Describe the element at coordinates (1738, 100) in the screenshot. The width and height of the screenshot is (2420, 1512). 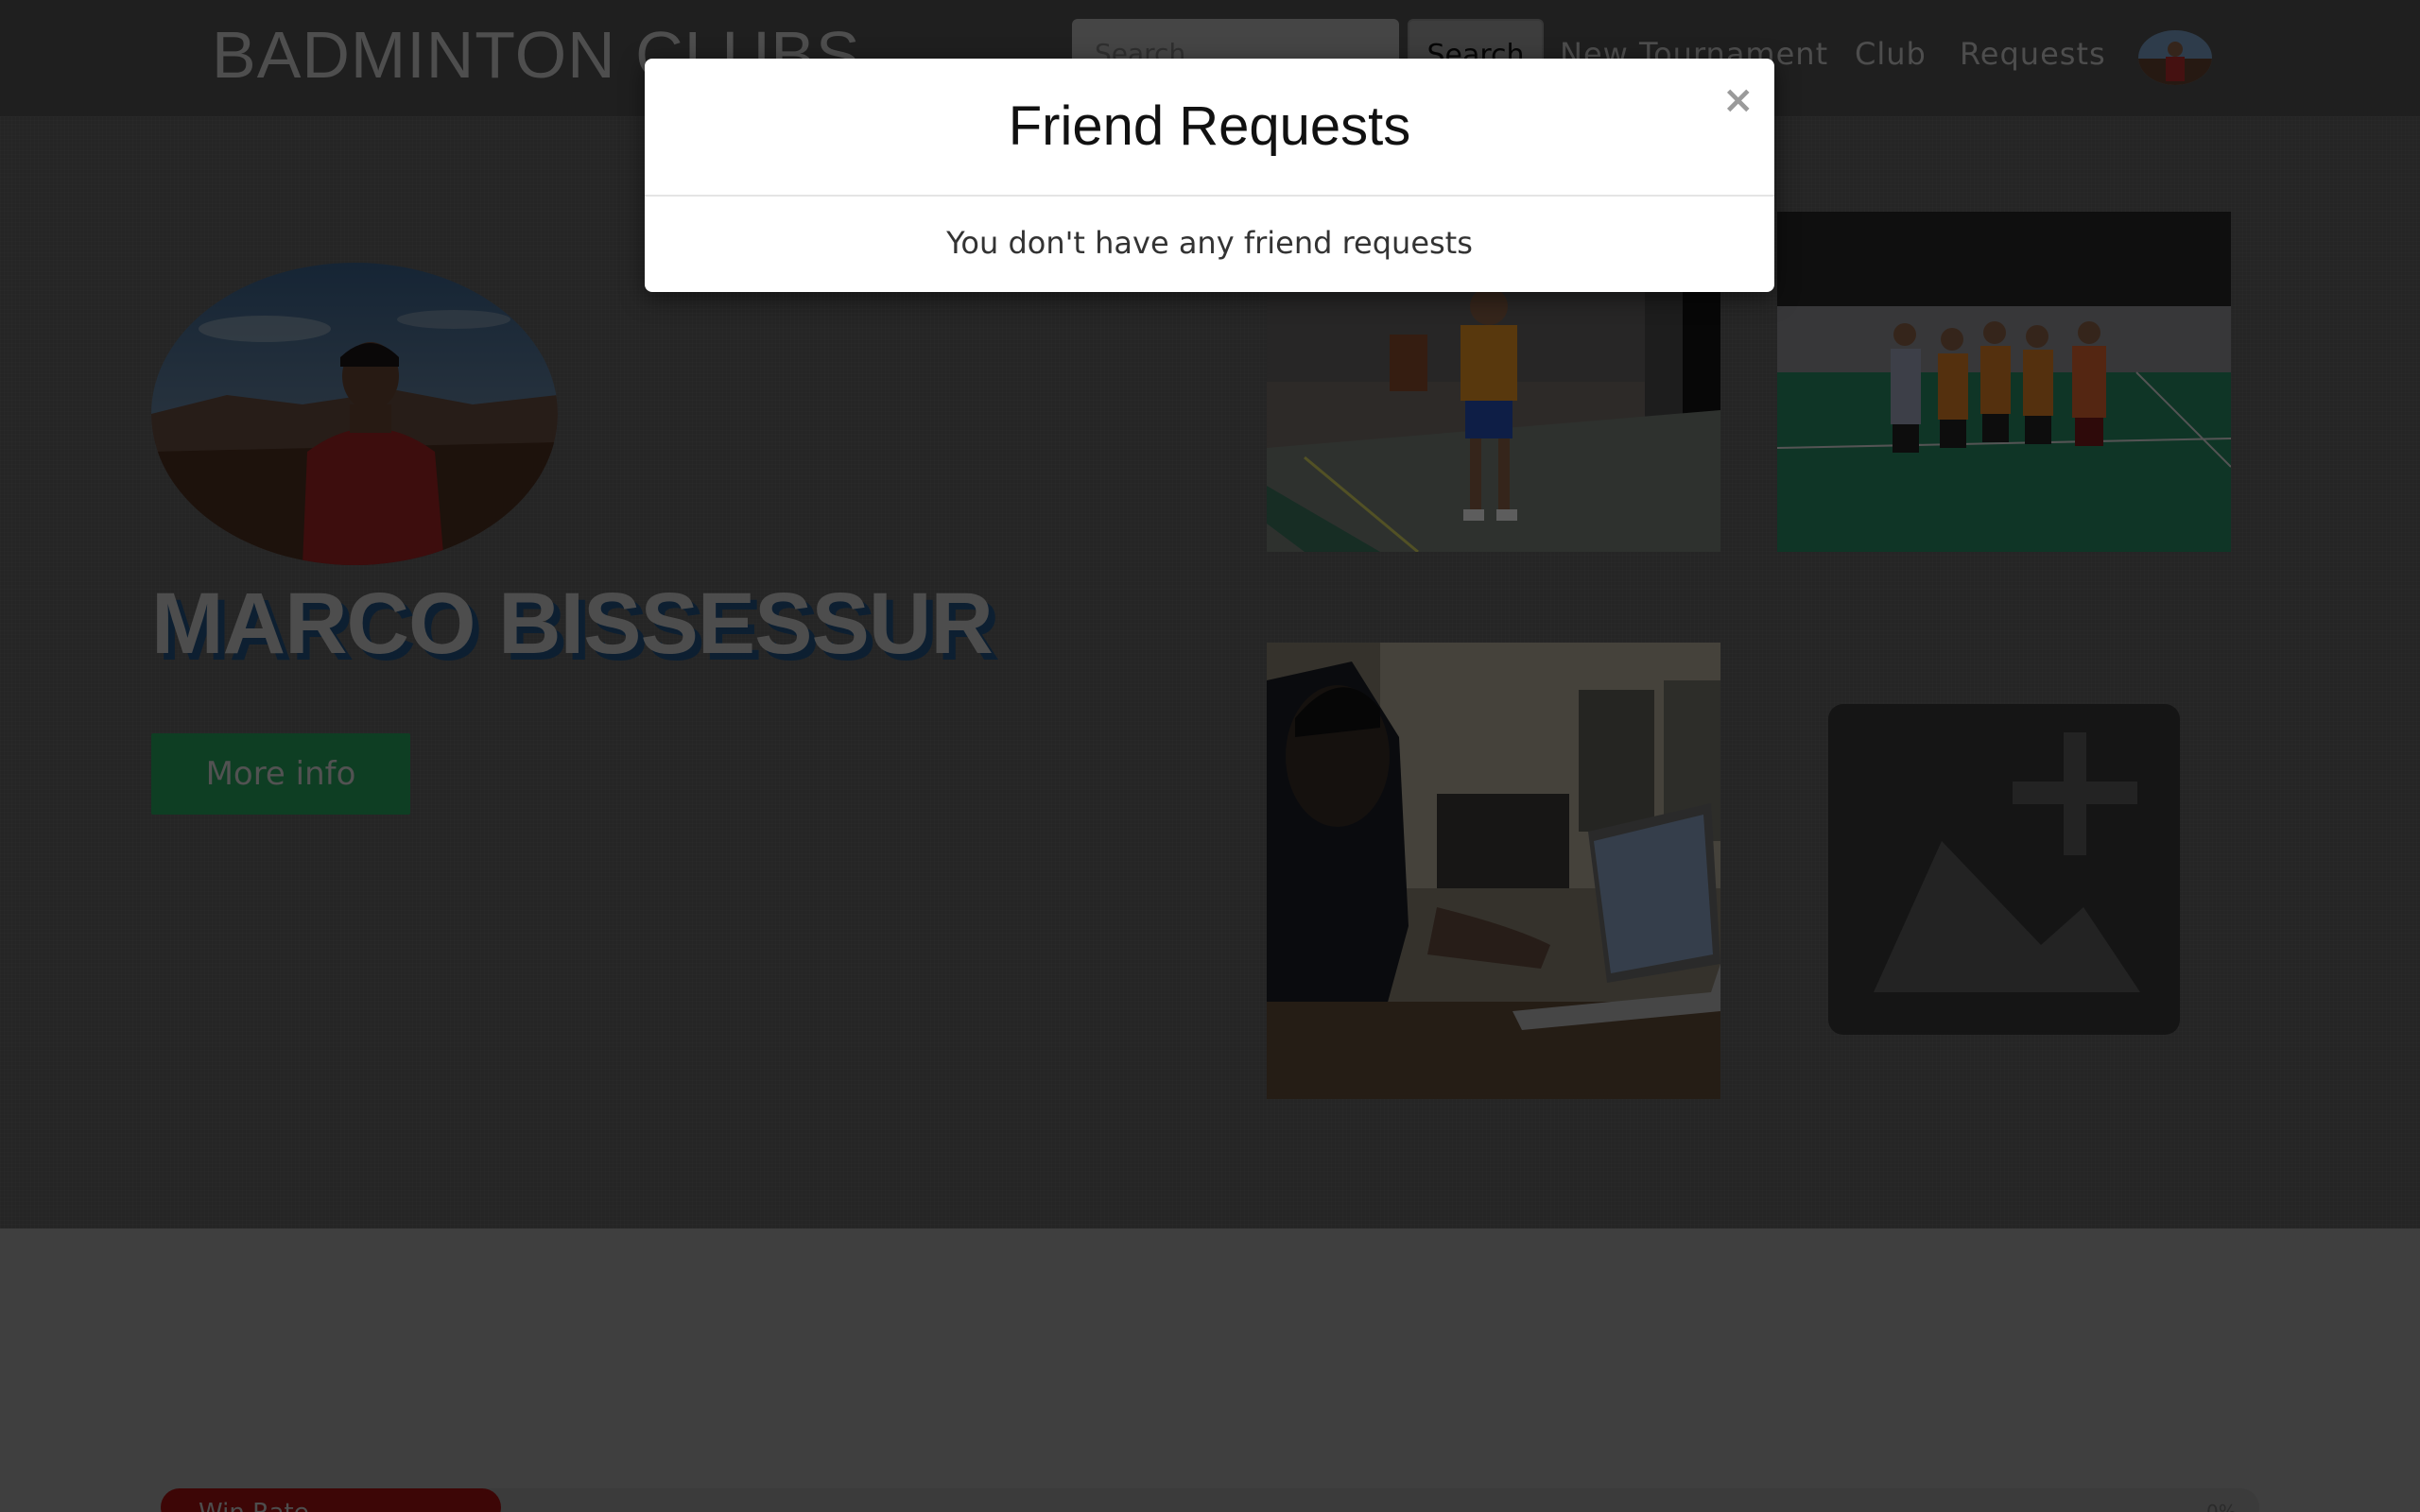
I see `close-icon: ×` at that location.